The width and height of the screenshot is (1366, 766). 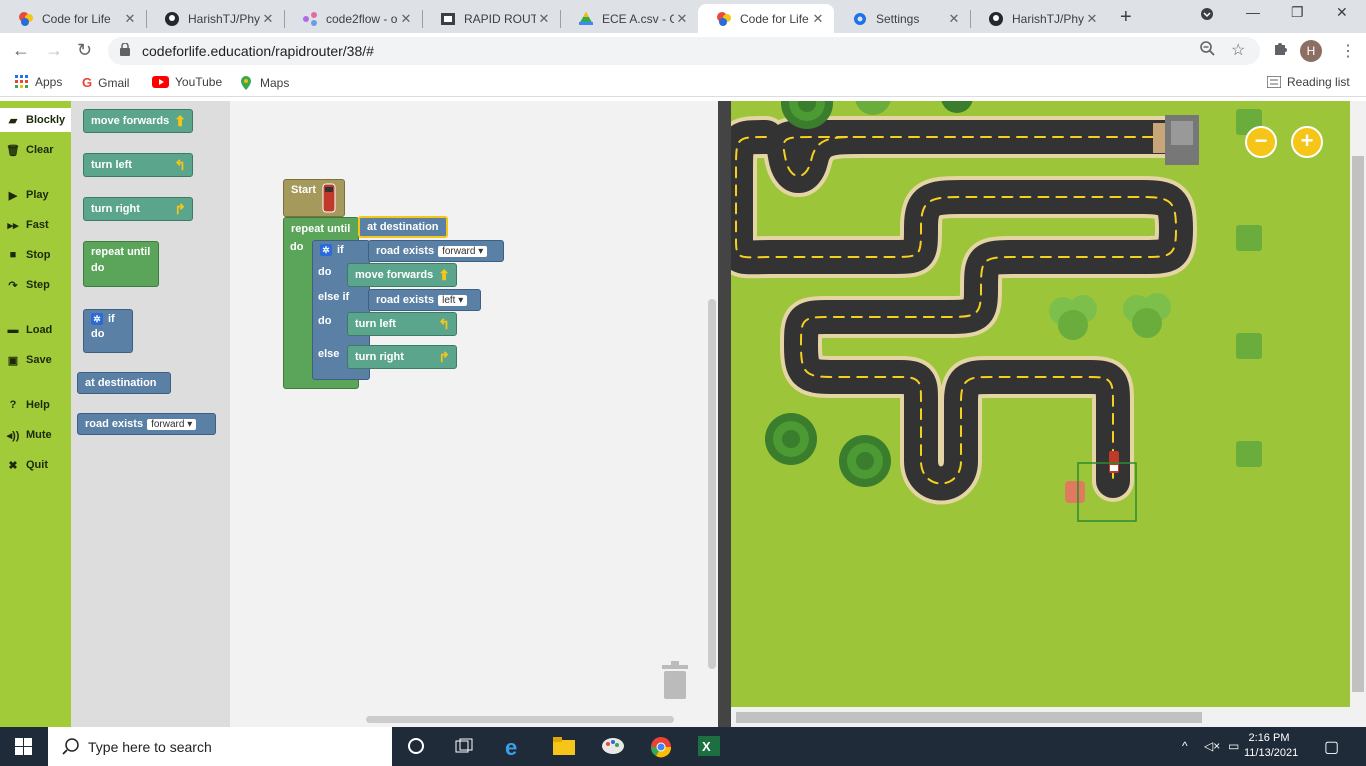 What do you see at coordinates (453, 300) in the screenshot?
I see `direction-dropdown: left ▾` at bounding box center [453, 300].